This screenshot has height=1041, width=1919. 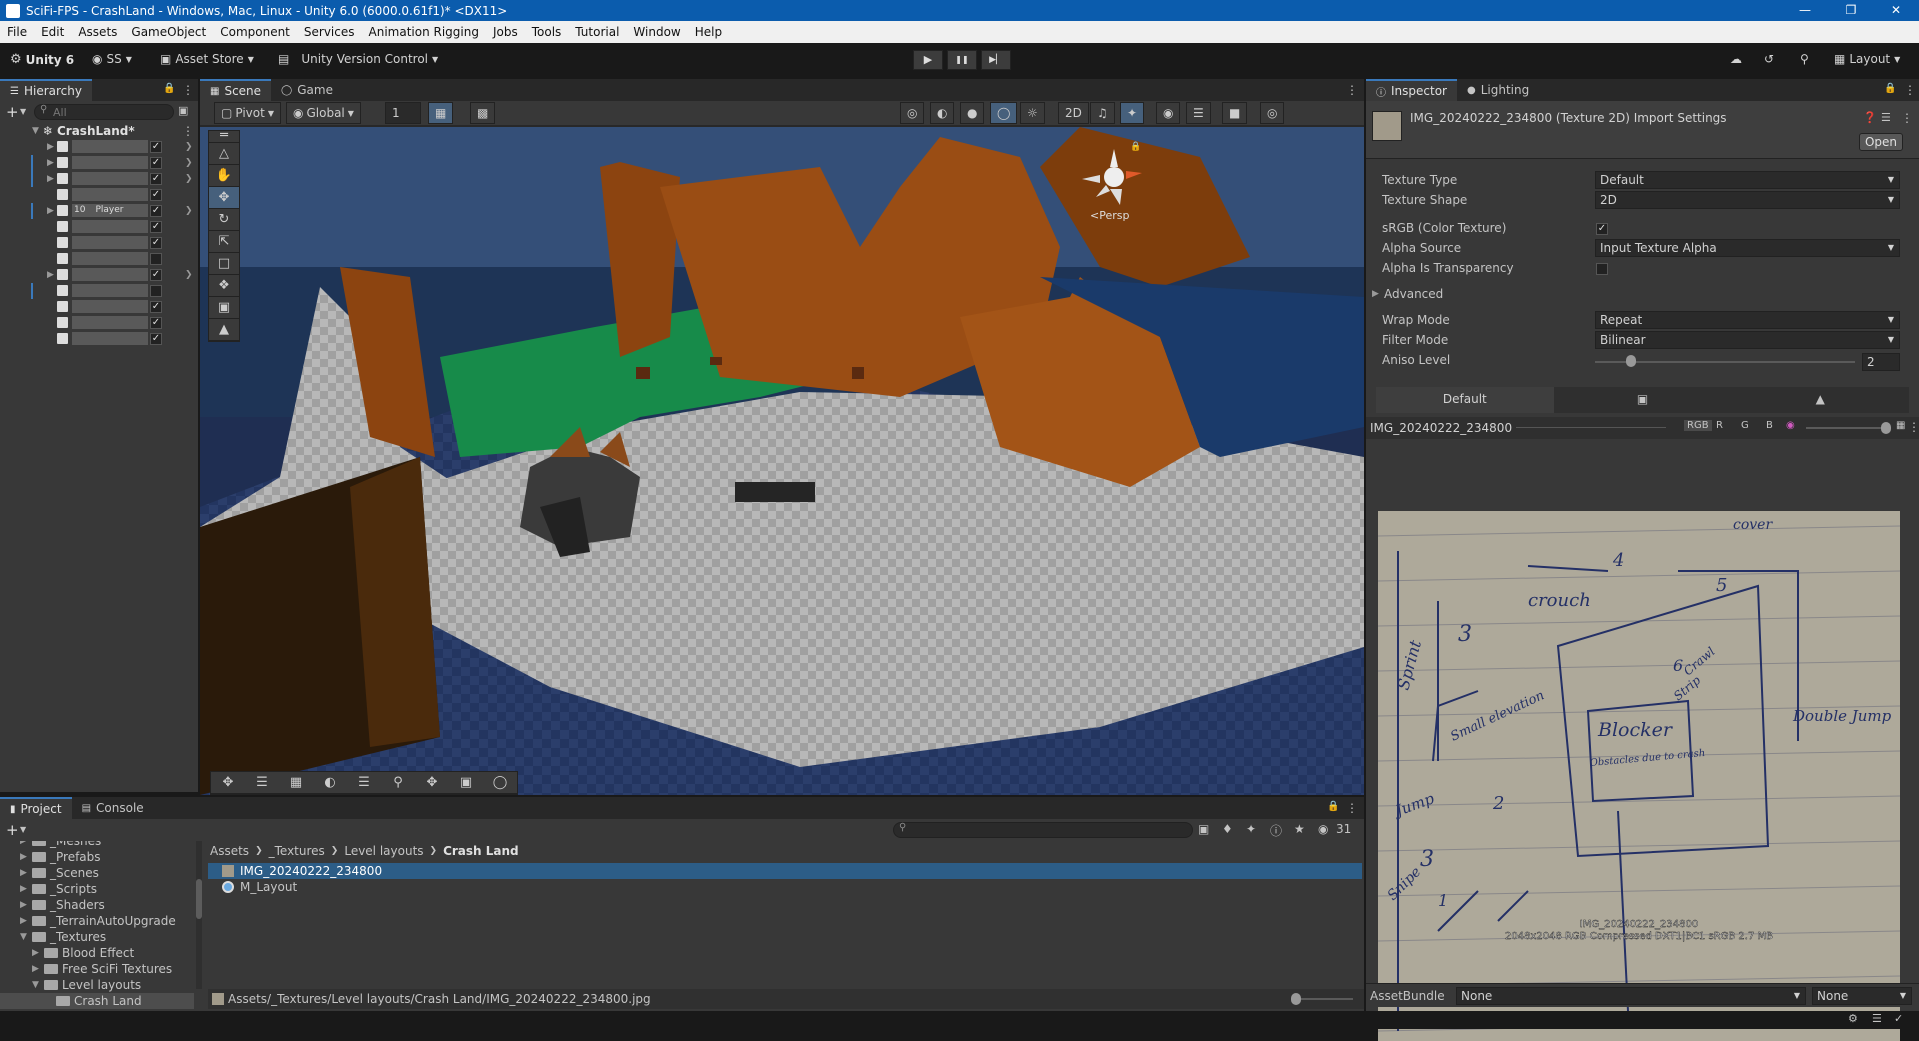 What do you see at coordinates (505, 32) in the screenshot?
I see `menu-jobs: Jobs` at bounding box center [505, 32].